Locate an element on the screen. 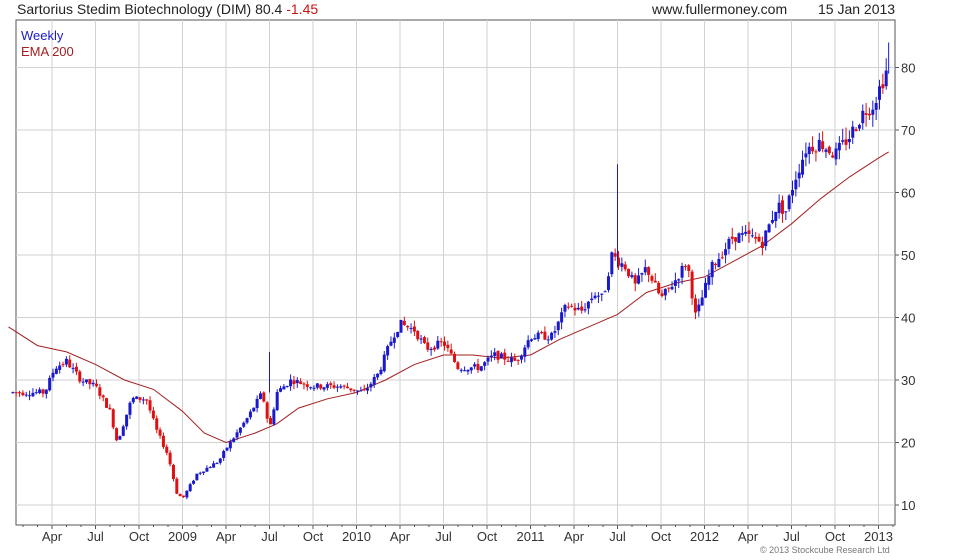 The width and height of the screenshot is (980, 560). x-tick-label: Apr is located at coordinates (748, 536).